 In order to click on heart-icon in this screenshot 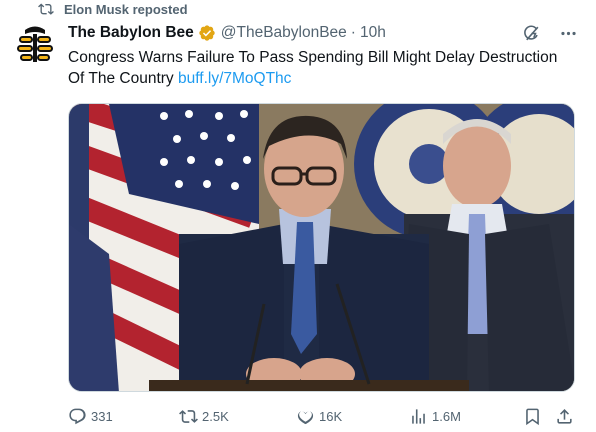, I will do `click(305, 417)`.